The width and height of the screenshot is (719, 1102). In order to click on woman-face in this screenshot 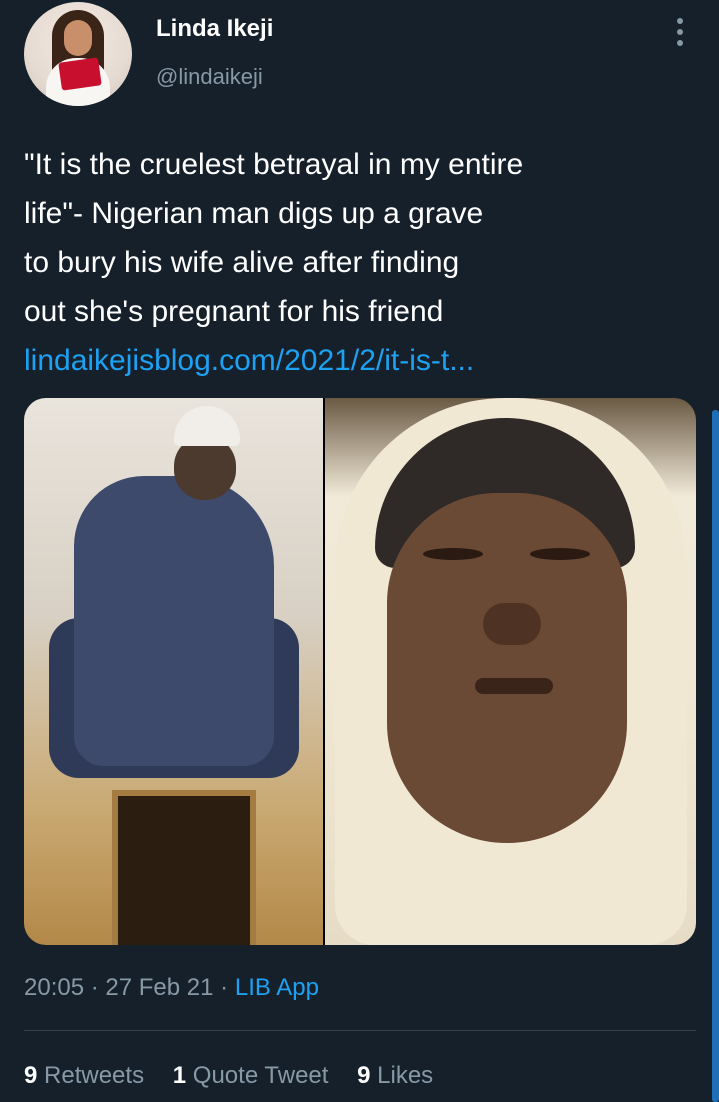, I will do `click(507, 668)`.